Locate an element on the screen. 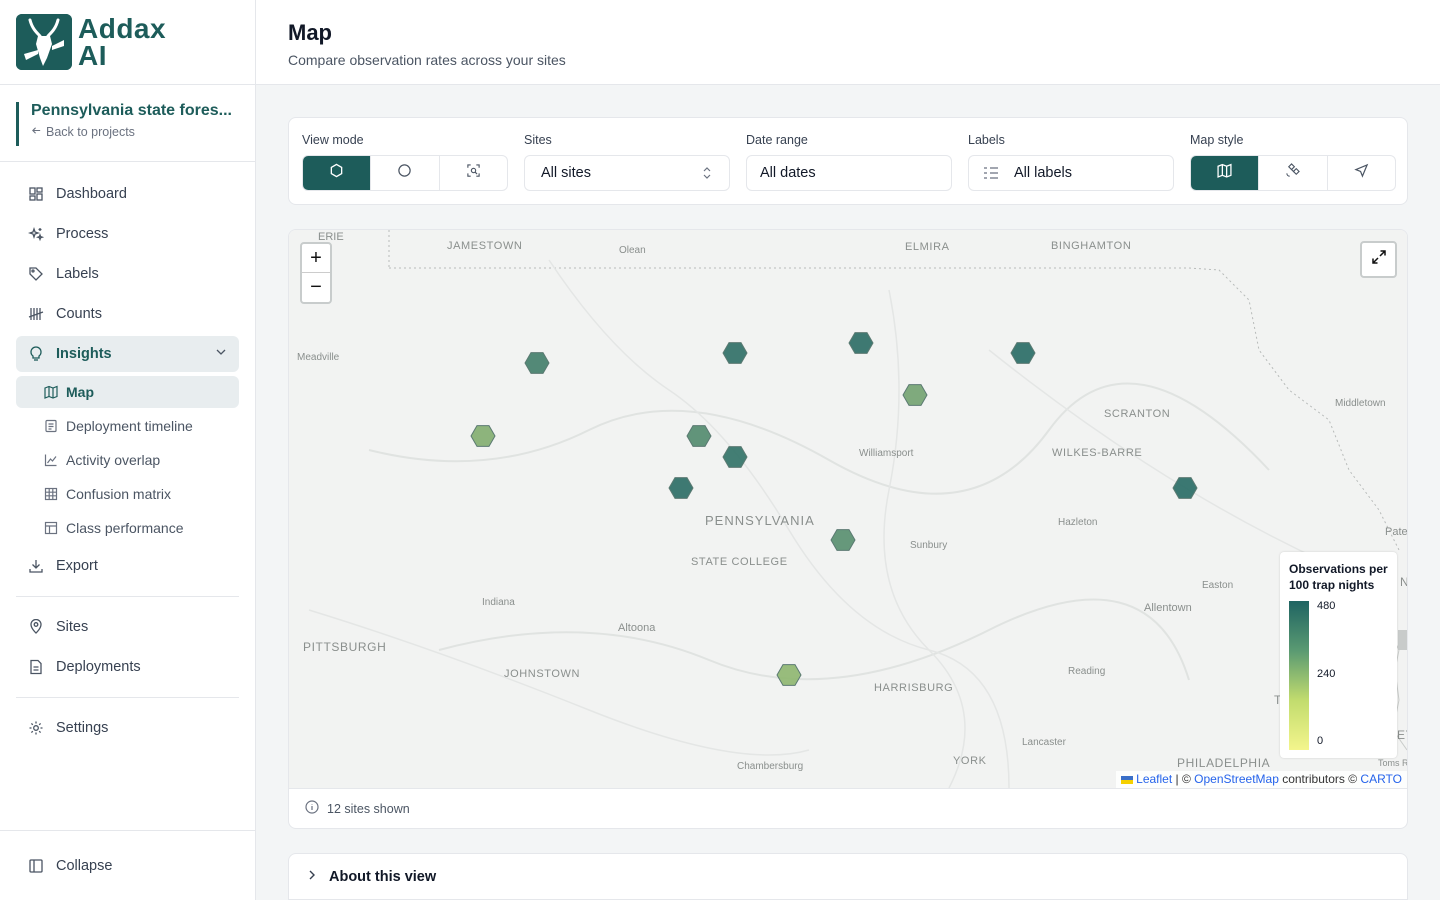 Image resolution: width=1440 pixels, height=900 pixels. view-mode-scan is located at coordinates (473, 173).